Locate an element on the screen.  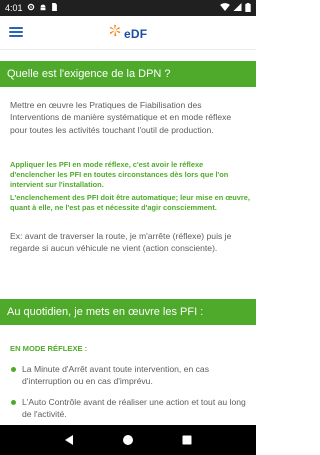
status-left: 4:01 is located at coordinates (31, 8).